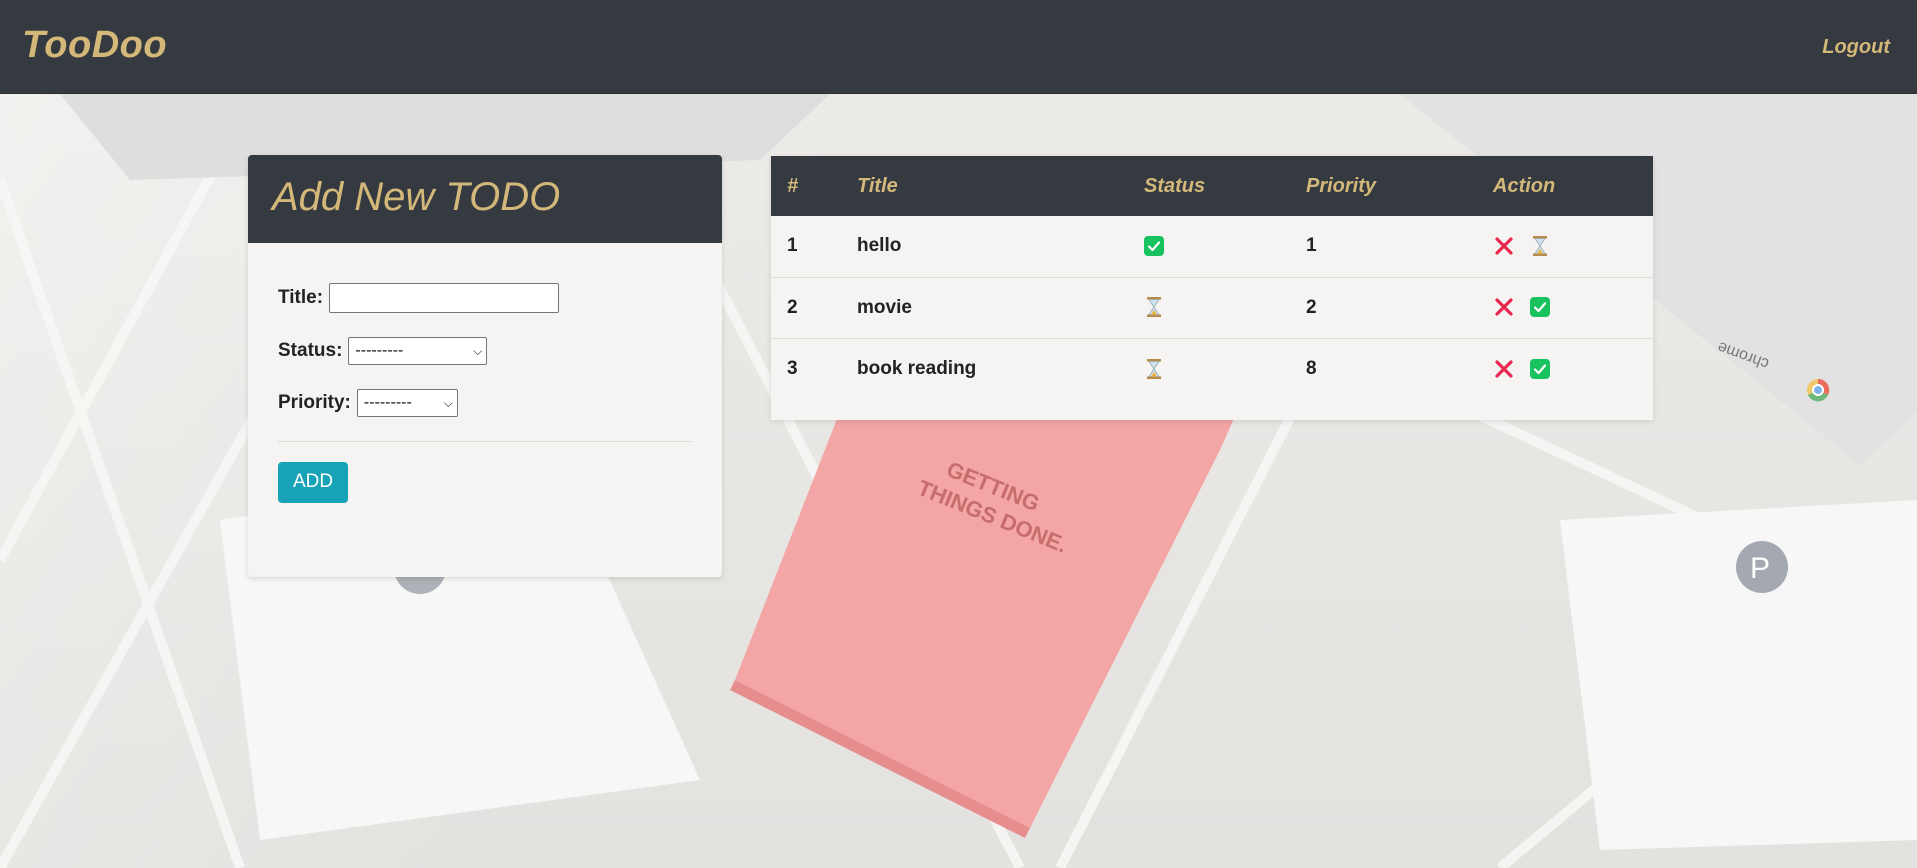 Image resolution: width=1917 pixels, height=868 pixels. Describe the element at coordinates (1341, 185) in the screenshot. I see `header-priority: Priority` at that location.